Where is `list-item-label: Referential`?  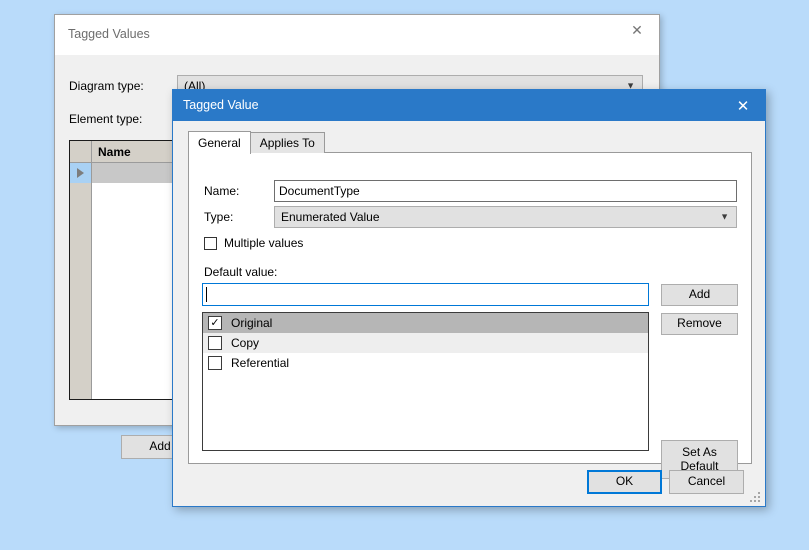
list-item-label: Referential is located at coordinates (260, 363).